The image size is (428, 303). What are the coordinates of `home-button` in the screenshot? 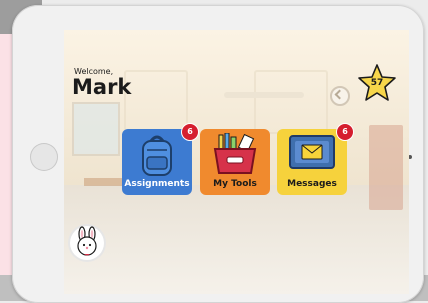 It's located at (44, 157).